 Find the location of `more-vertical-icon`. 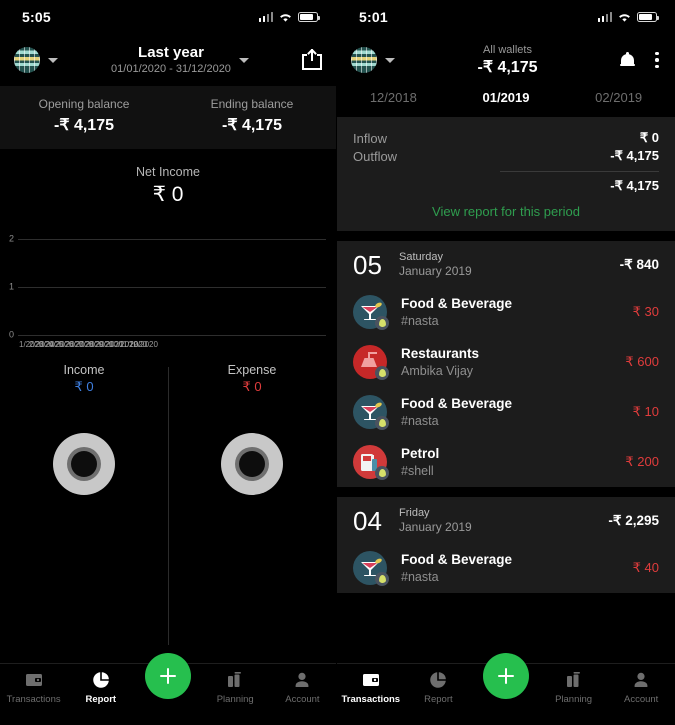

more-vertical-icon is located at coordinates (657, 60).